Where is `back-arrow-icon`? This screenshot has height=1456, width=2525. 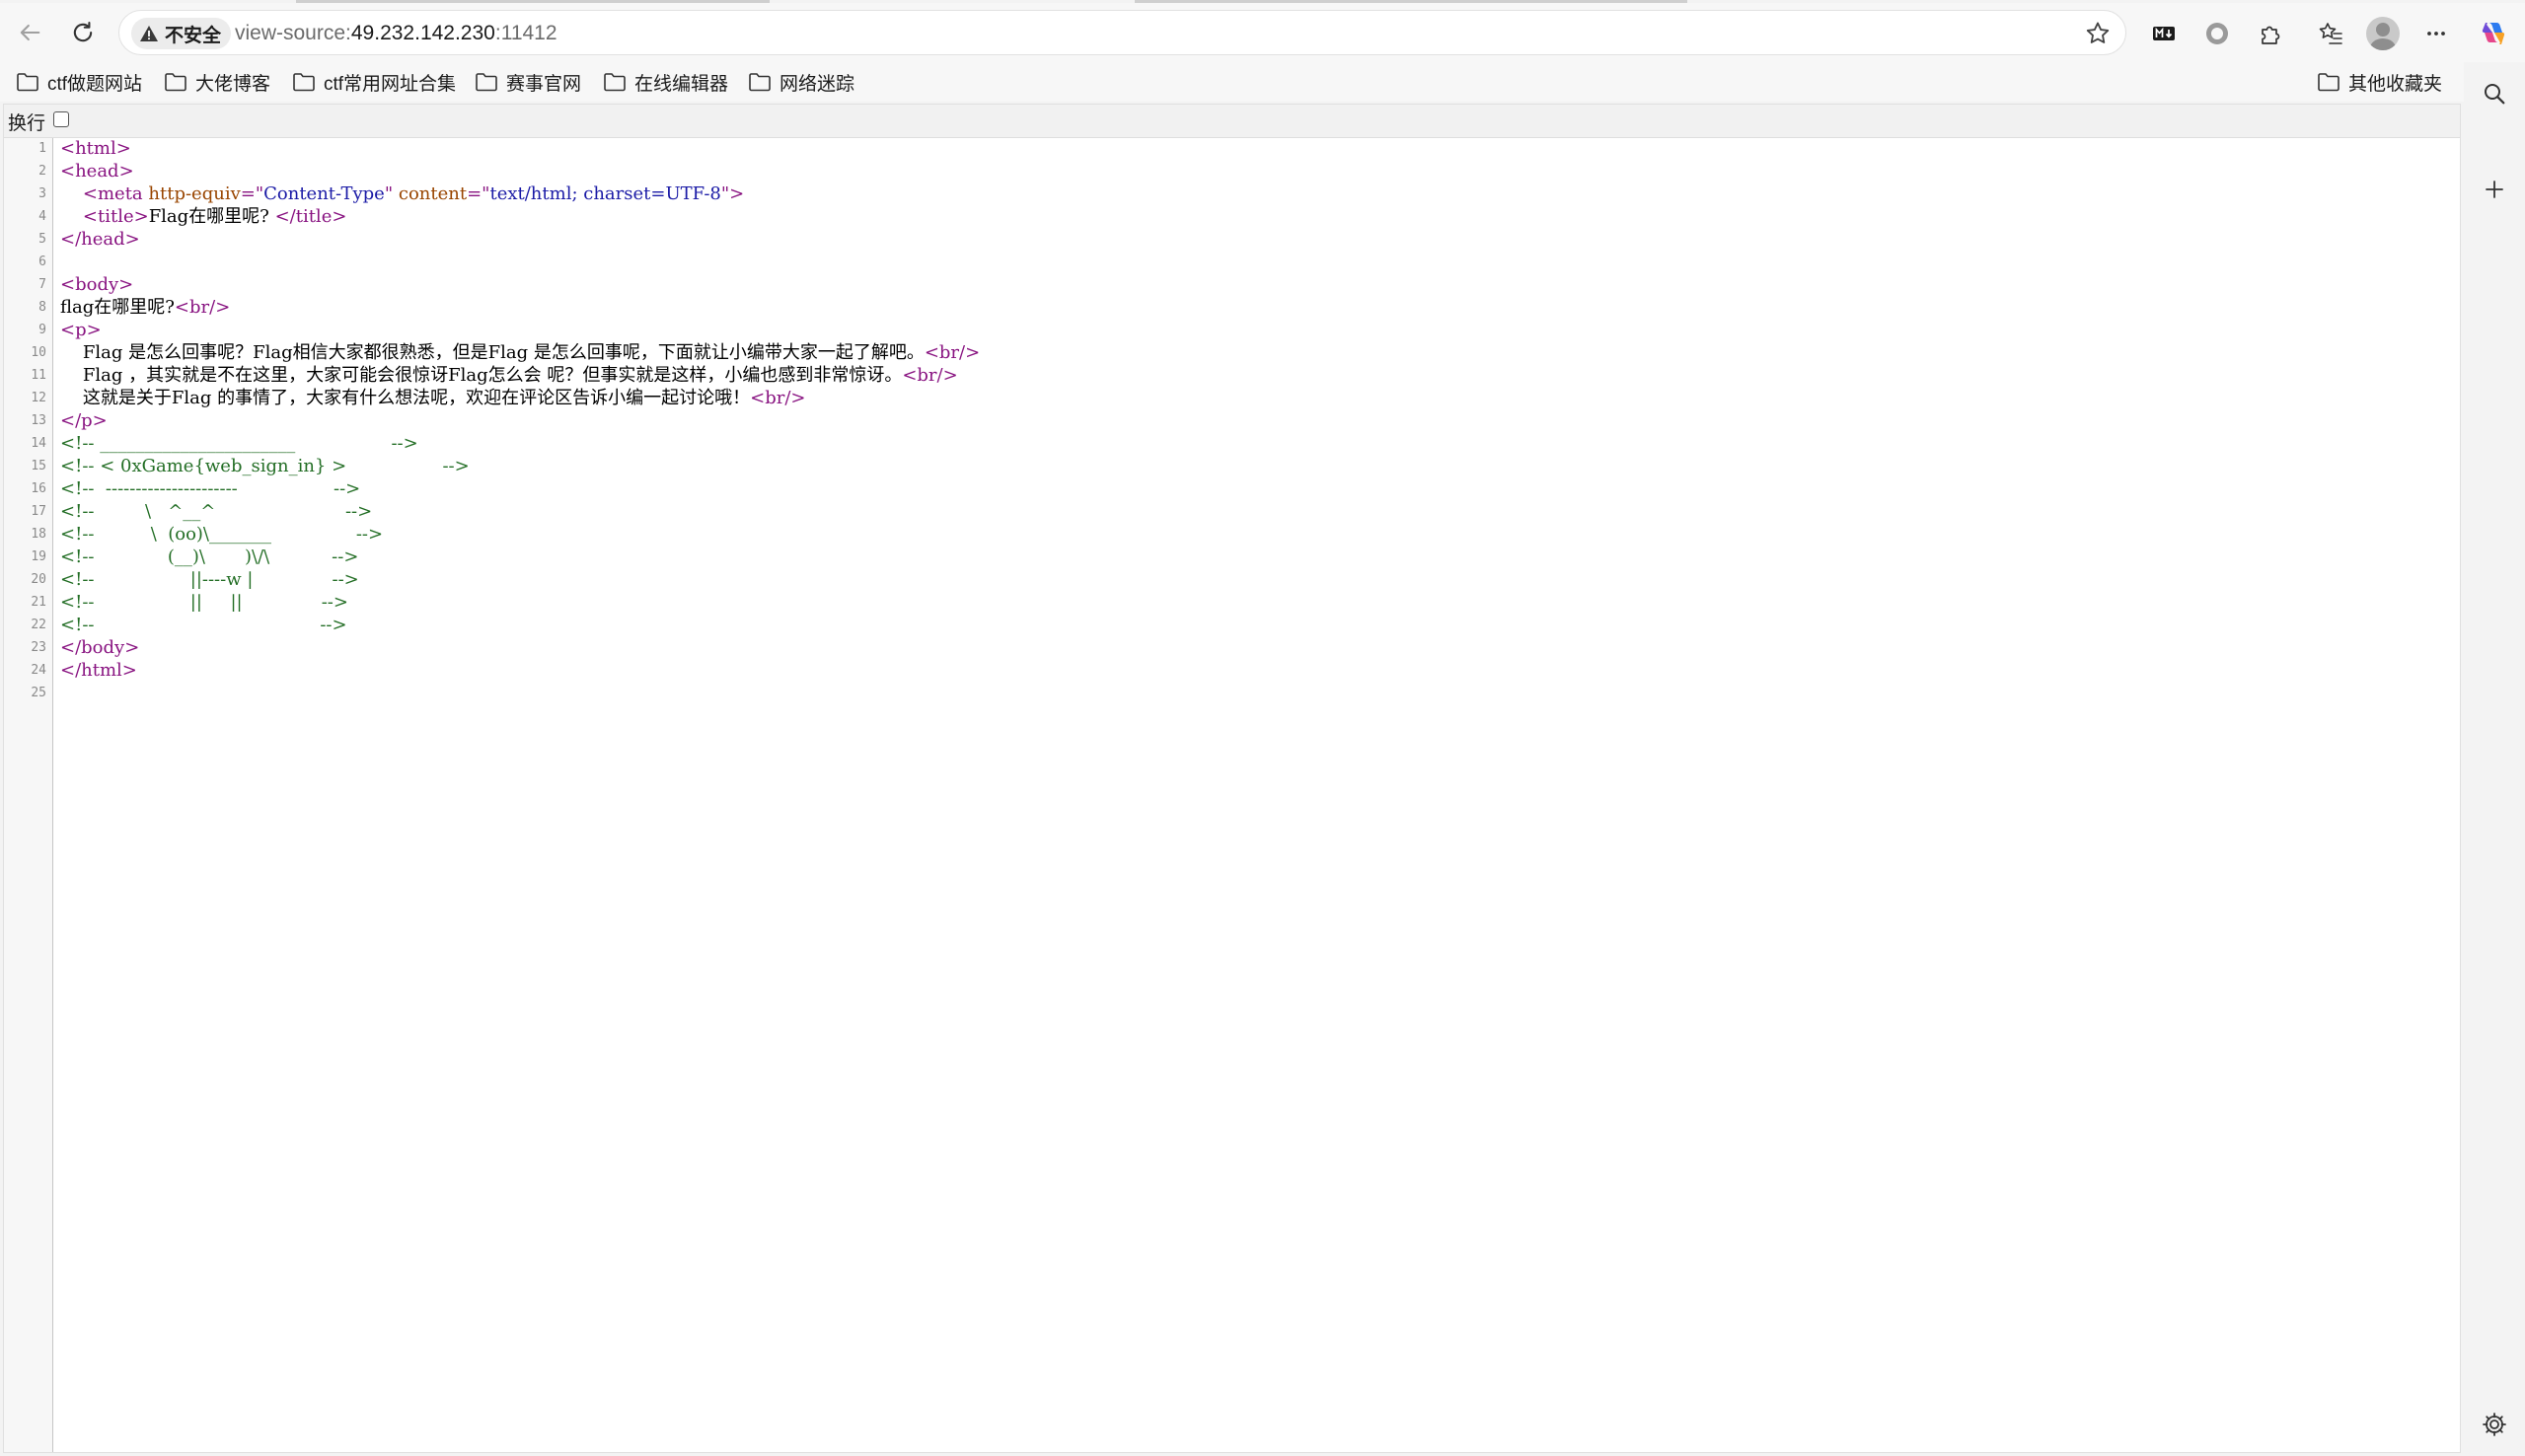
back-arrow-icon is located at coordinates (30, 32).